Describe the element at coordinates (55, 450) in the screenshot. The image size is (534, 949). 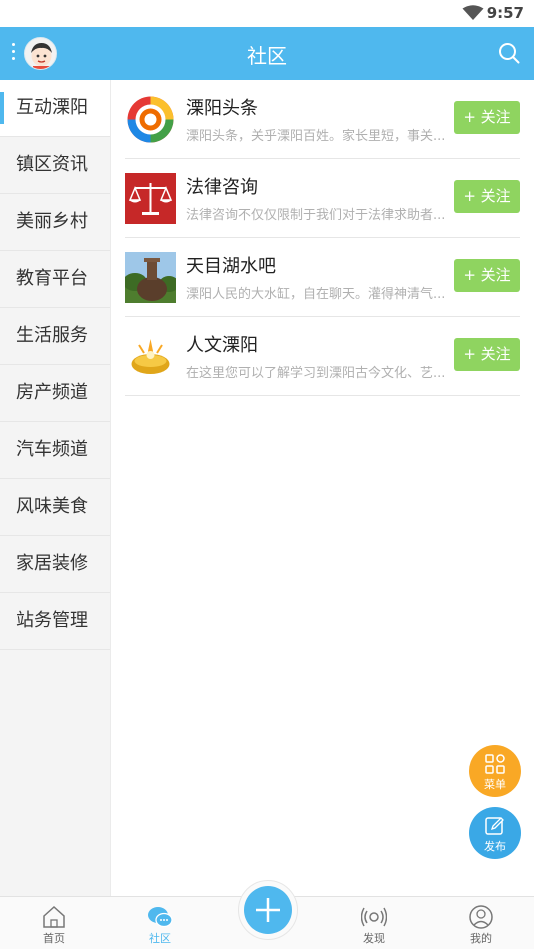
I see `sidebar-item-qiche: 汽车频道` at that location.